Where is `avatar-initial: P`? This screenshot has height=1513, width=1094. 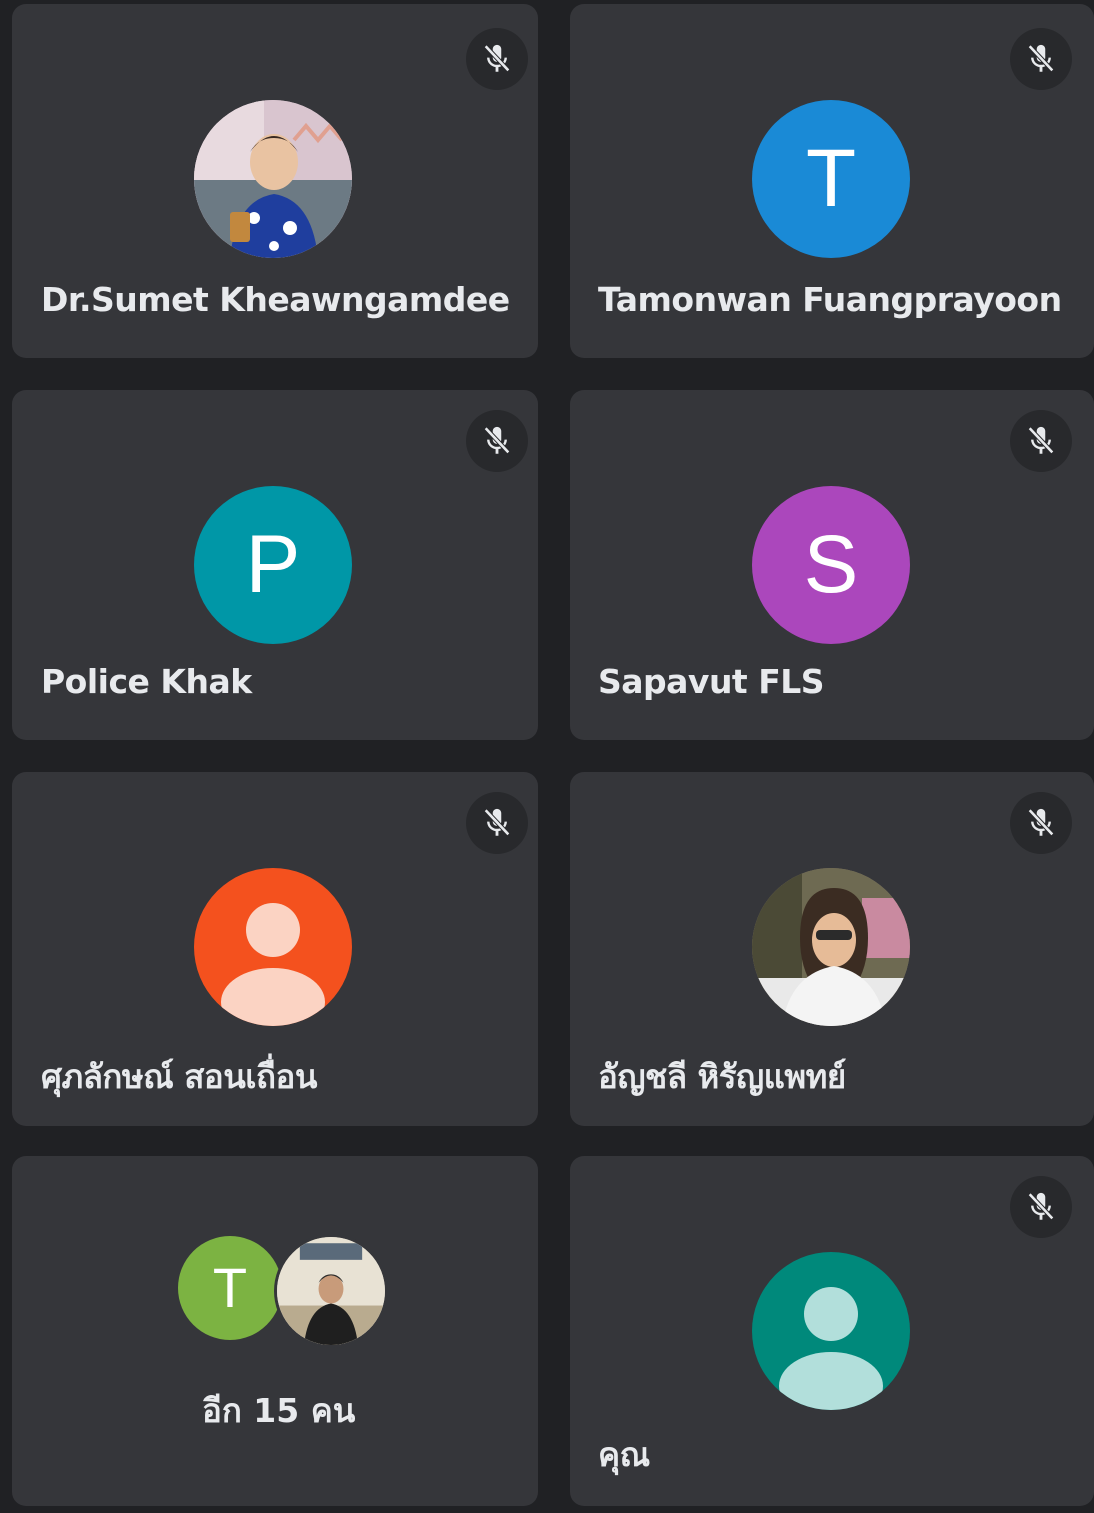
avatar-initial: P is located at coordinates (273, 565).